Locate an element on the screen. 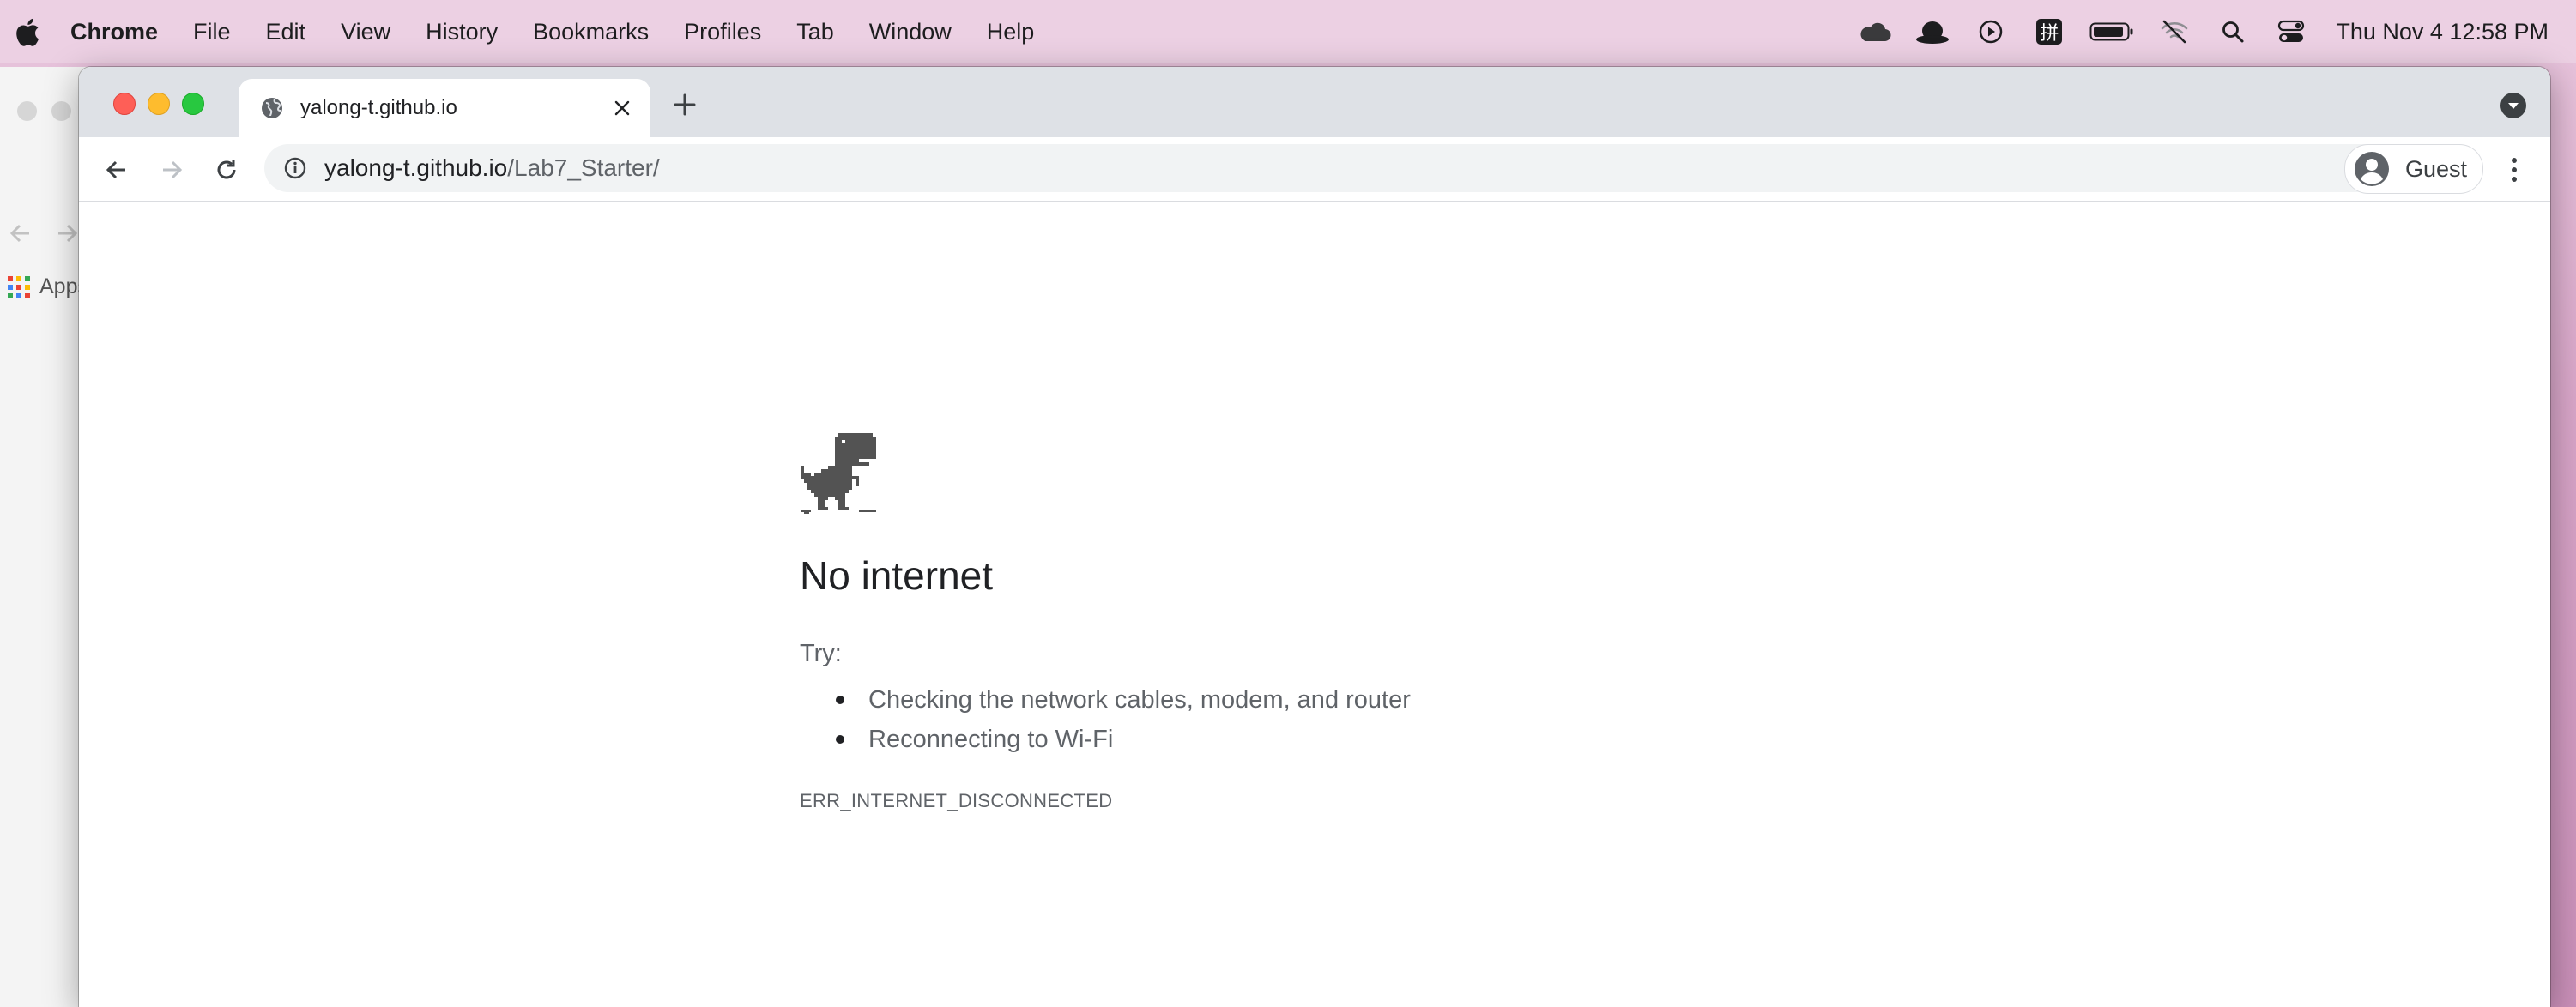 Image resolution: width=2576 pixels, height=1007 pixels. tab-title: yalong-t.github.io is located at coordinates (378, 107).